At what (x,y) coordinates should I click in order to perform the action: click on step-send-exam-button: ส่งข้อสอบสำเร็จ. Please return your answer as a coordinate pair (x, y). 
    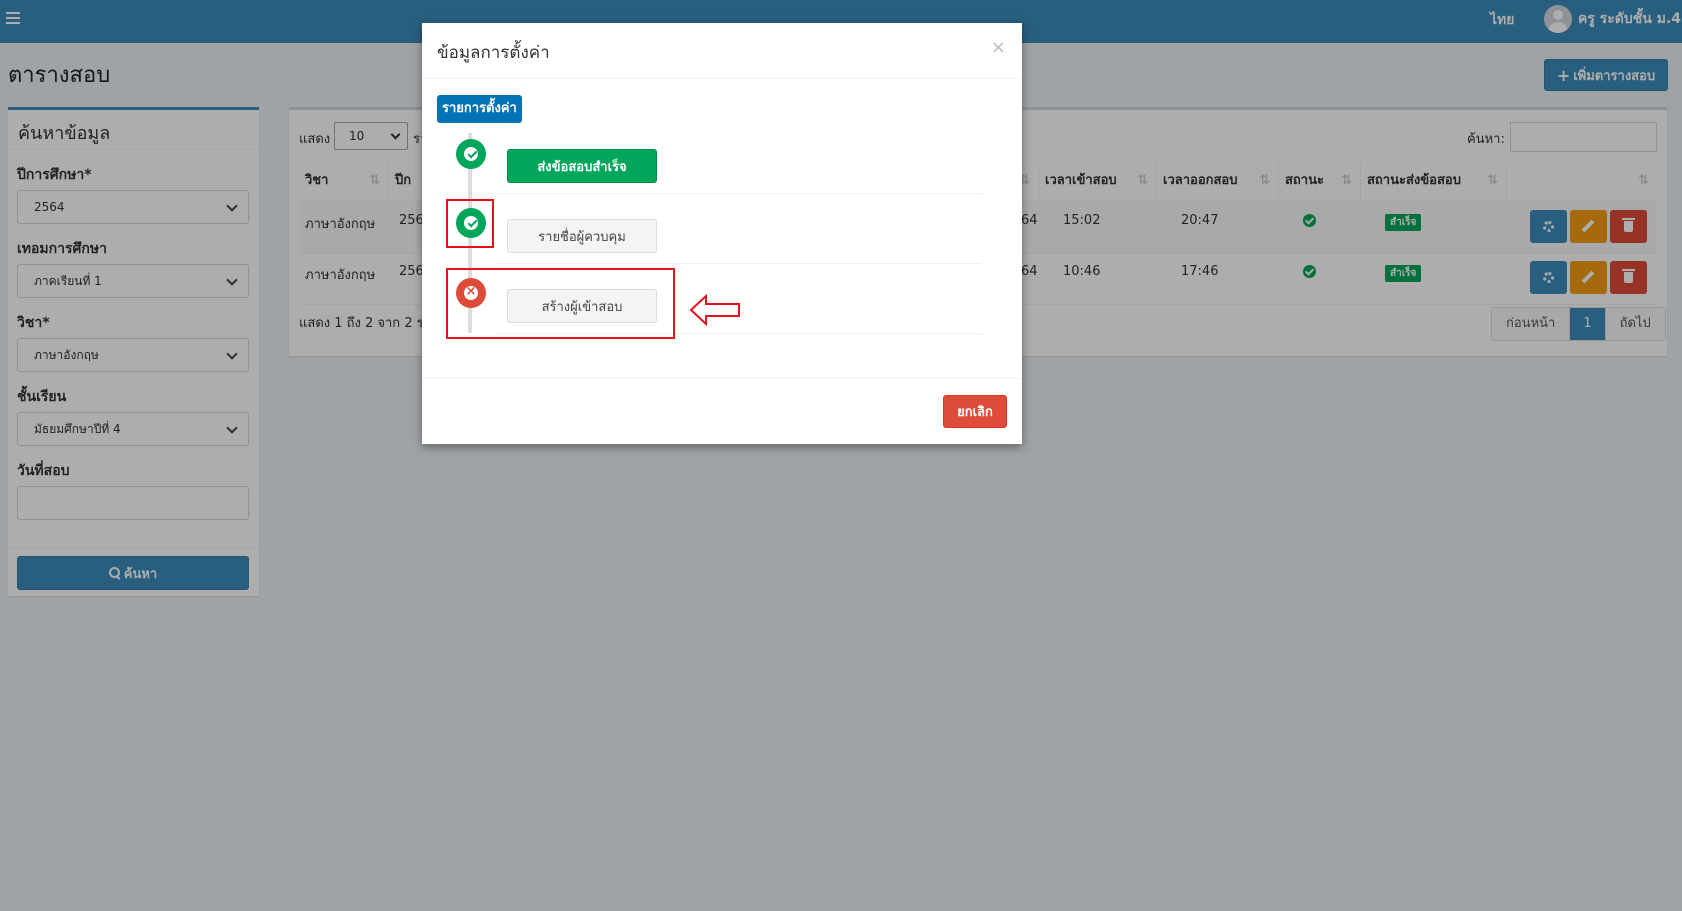
    Looking at the image, I should click on (582, 166).